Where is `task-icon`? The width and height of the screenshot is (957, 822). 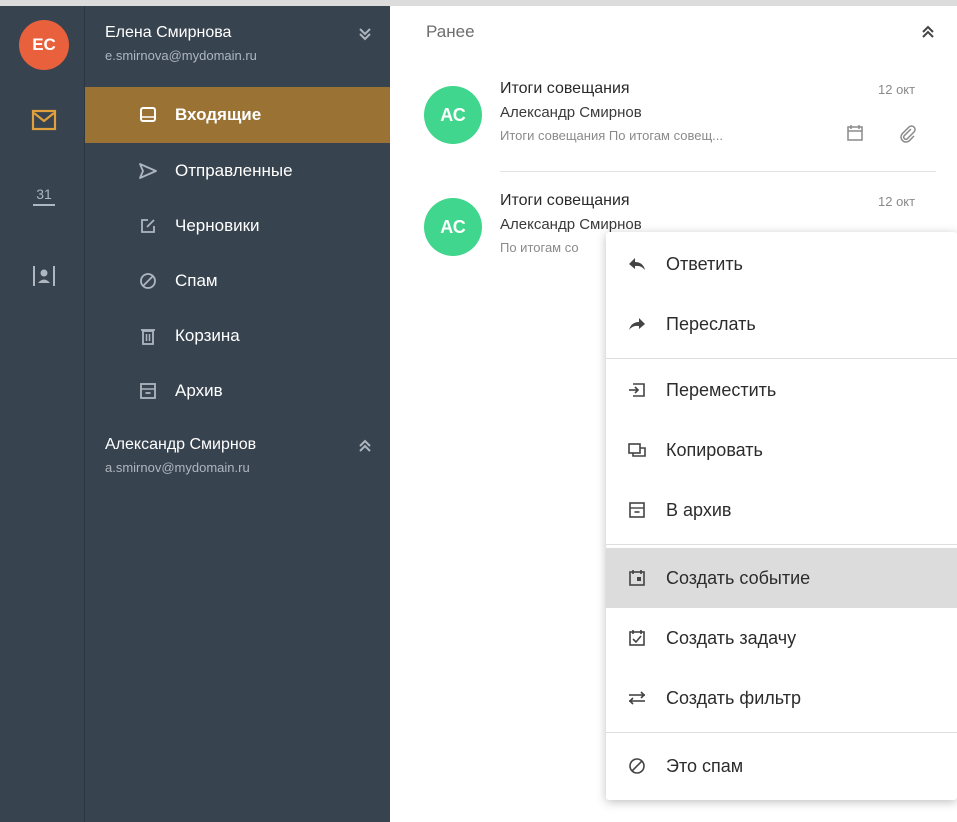
task-icon is located at coordinates (637, 638).